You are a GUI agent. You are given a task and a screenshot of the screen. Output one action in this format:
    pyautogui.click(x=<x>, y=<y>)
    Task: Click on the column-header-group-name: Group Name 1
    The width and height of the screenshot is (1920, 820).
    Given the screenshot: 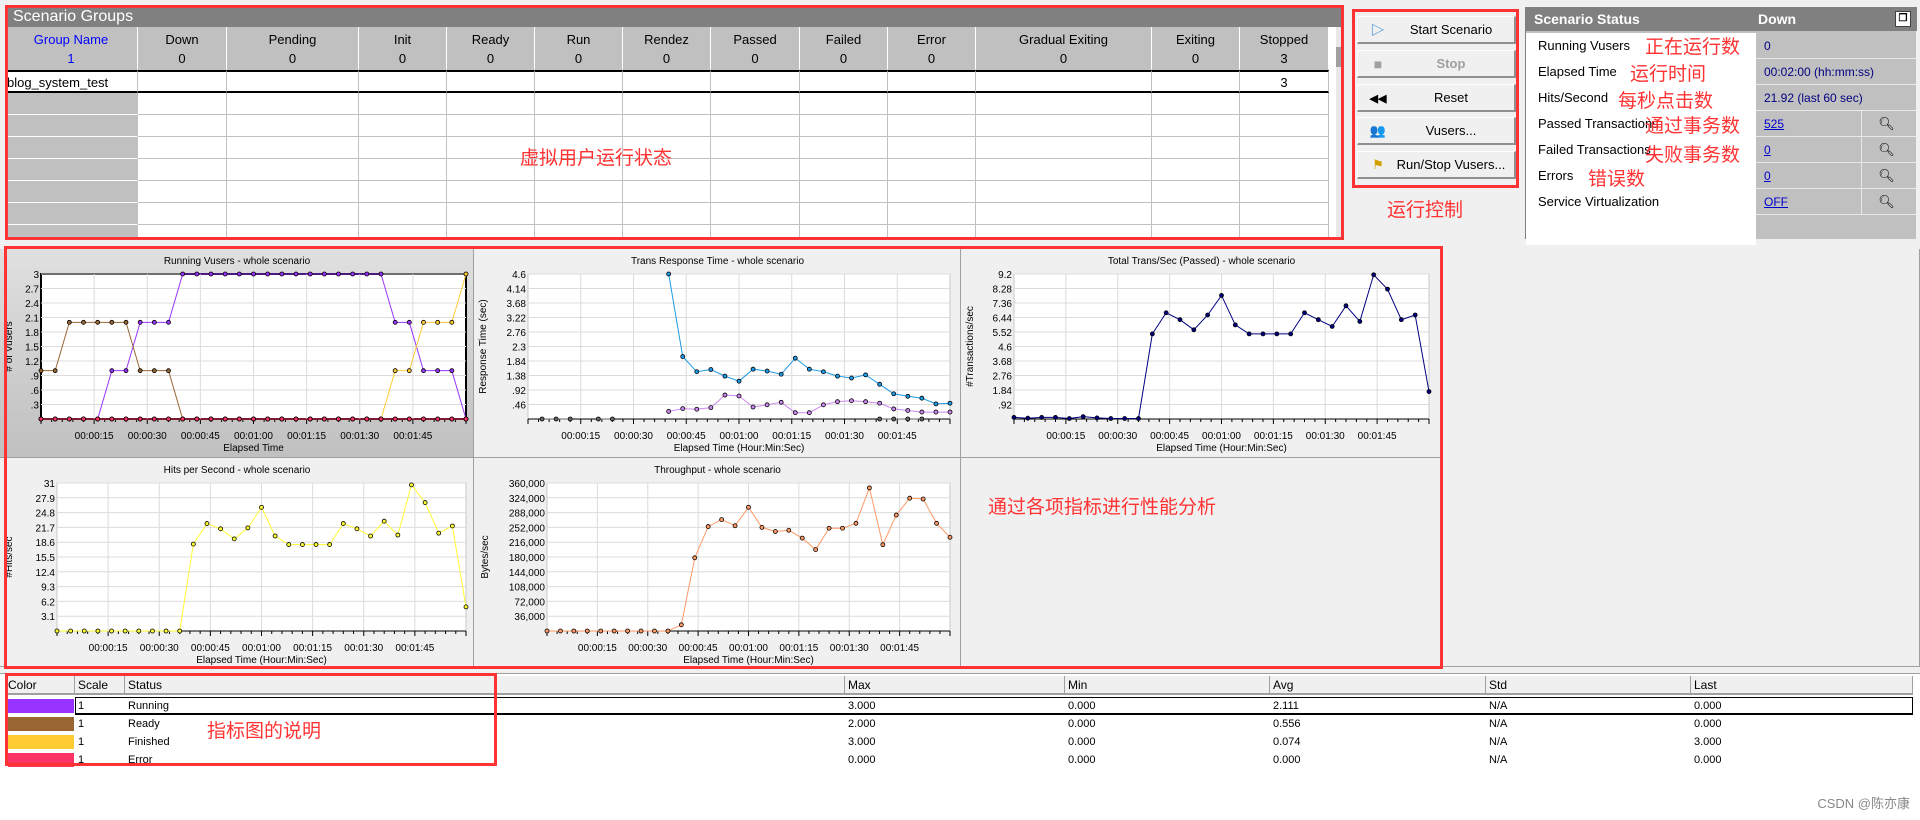 What is the action you would take?
    pyautogui.click(x=71, y=48)
    